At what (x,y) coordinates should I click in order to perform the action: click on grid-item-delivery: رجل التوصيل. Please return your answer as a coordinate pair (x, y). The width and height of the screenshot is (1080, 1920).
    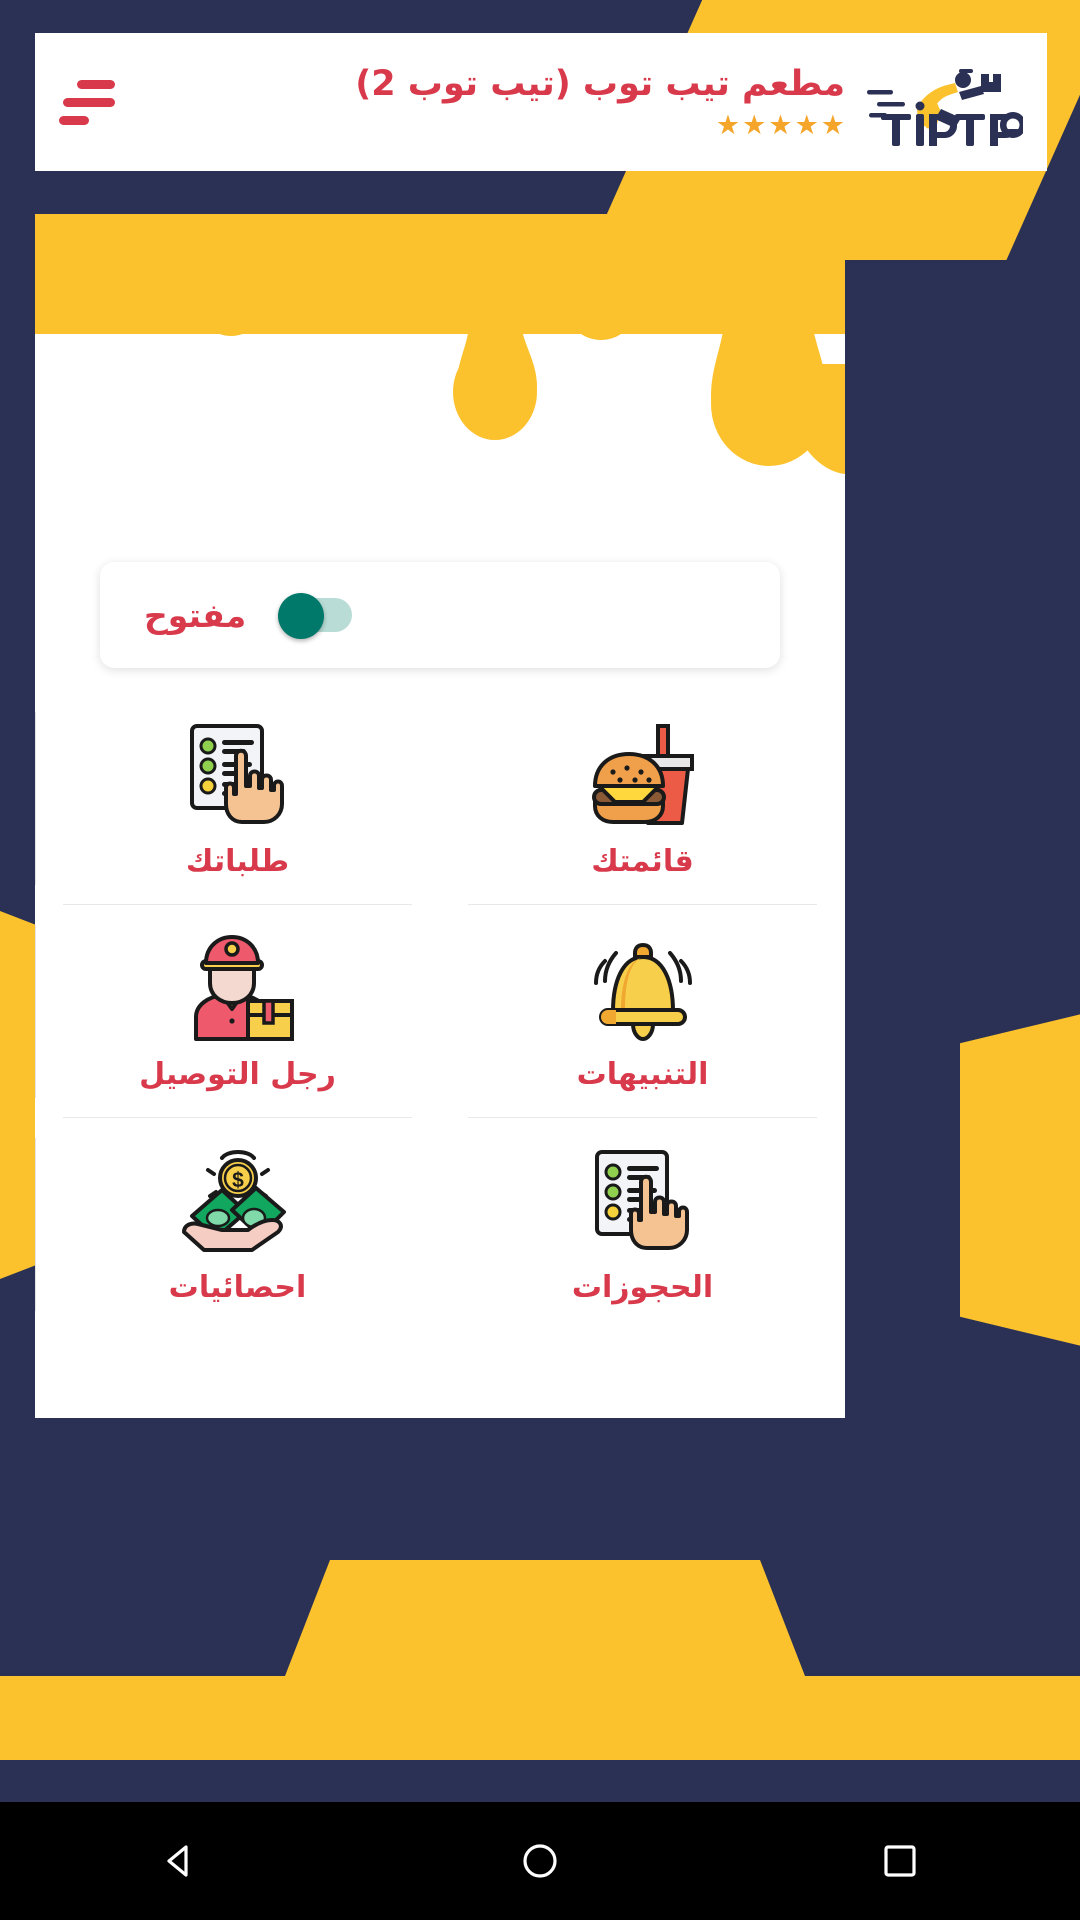
    Looking at the image, I should click on (237, 1011).